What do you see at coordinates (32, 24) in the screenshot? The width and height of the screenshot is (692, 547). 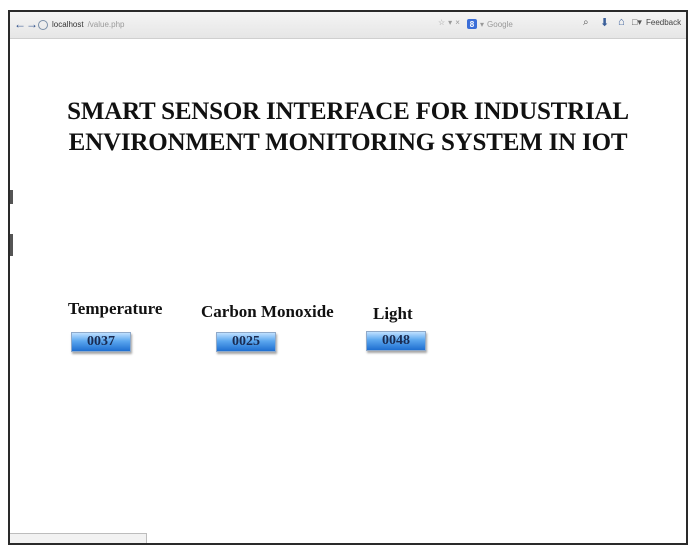 I see `forward-arrow-icon: →` at bounding box center [32, 24].